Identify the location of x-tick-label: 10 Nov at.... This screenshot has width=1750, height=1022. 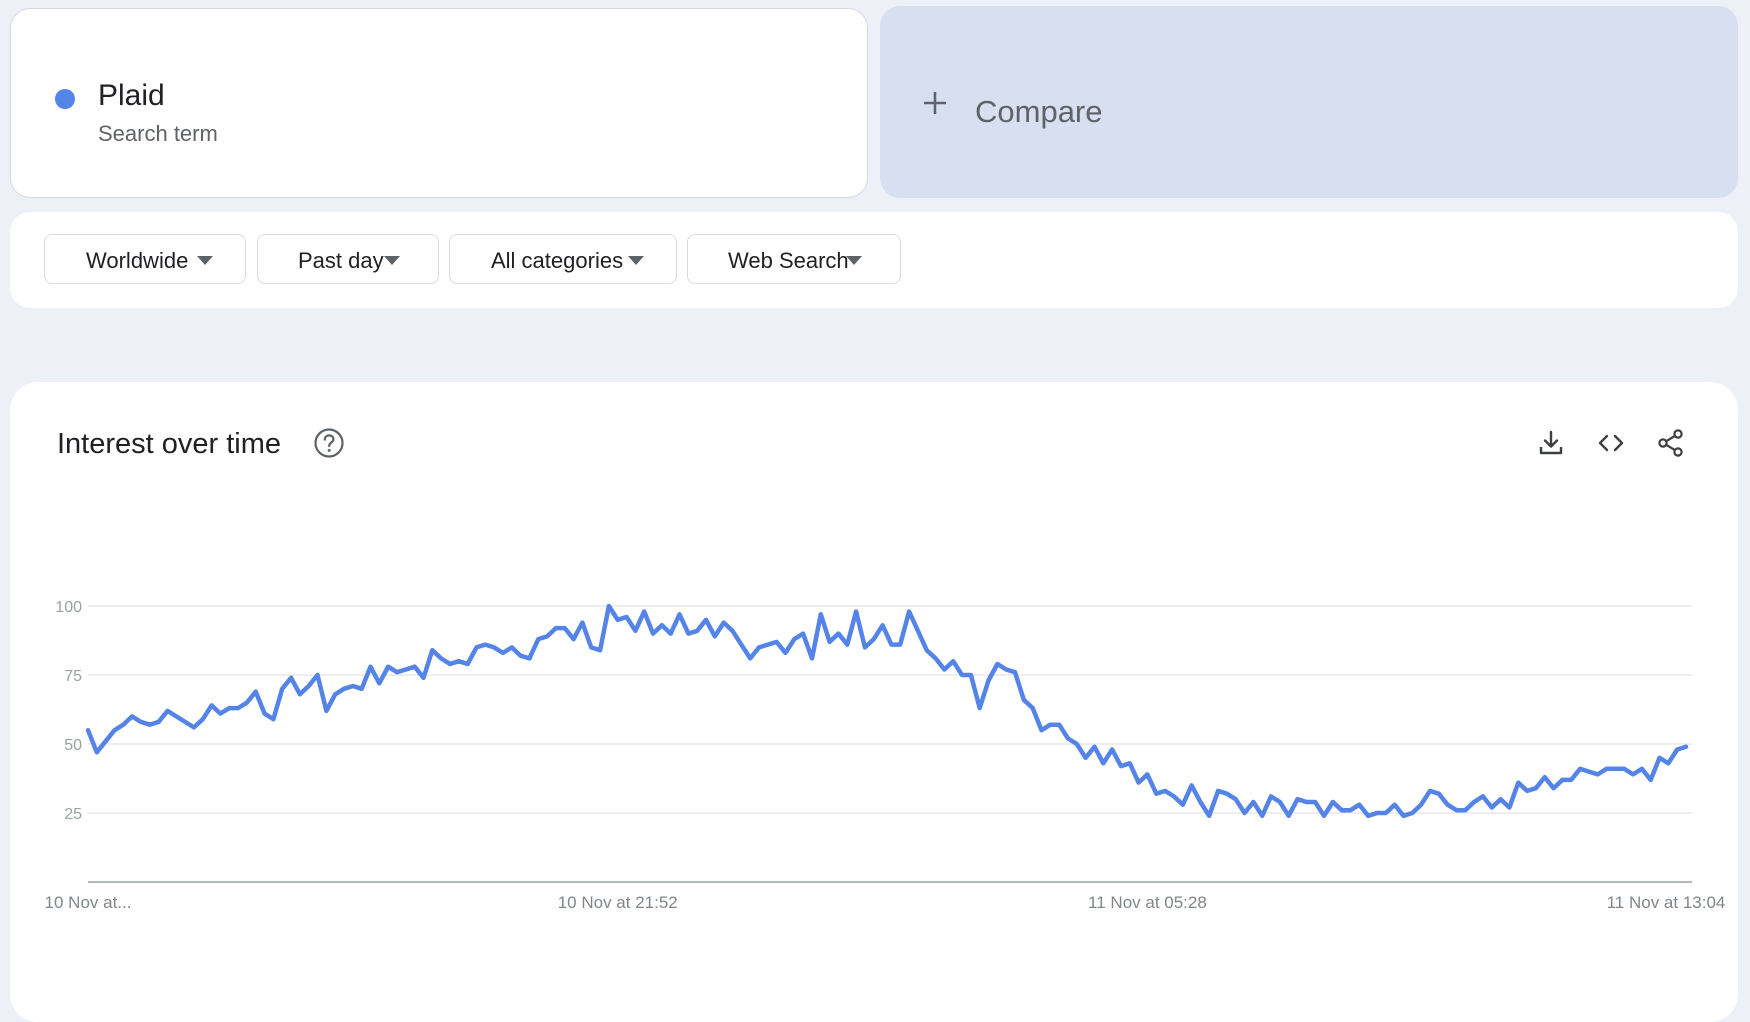
(88, 902).